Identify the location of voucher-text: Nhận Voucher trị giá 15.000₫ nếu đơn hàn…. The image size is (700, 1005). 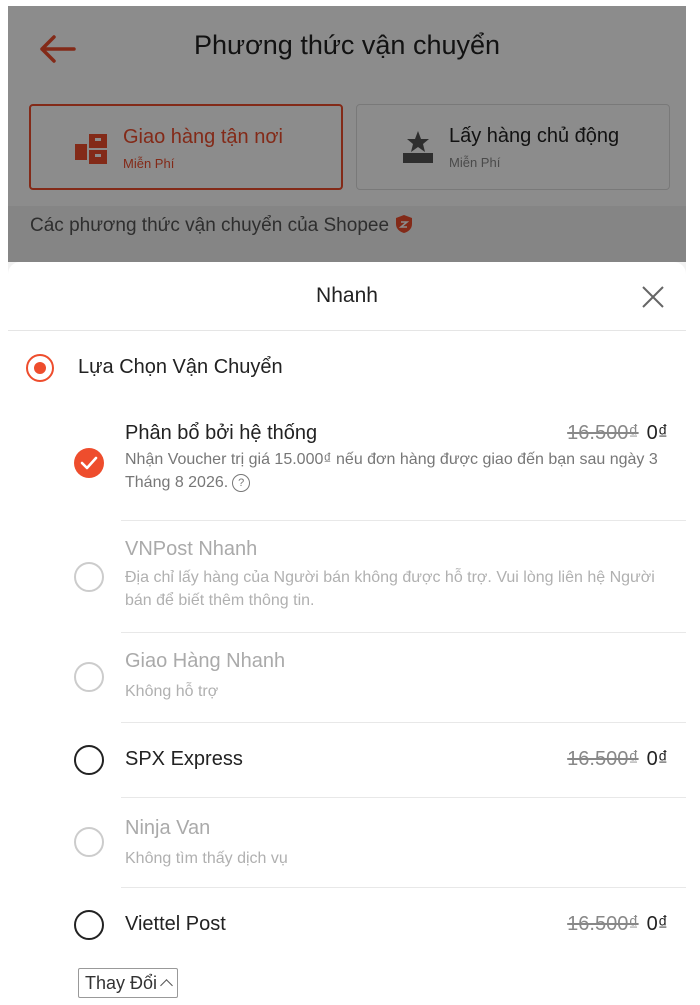
(391, 471).